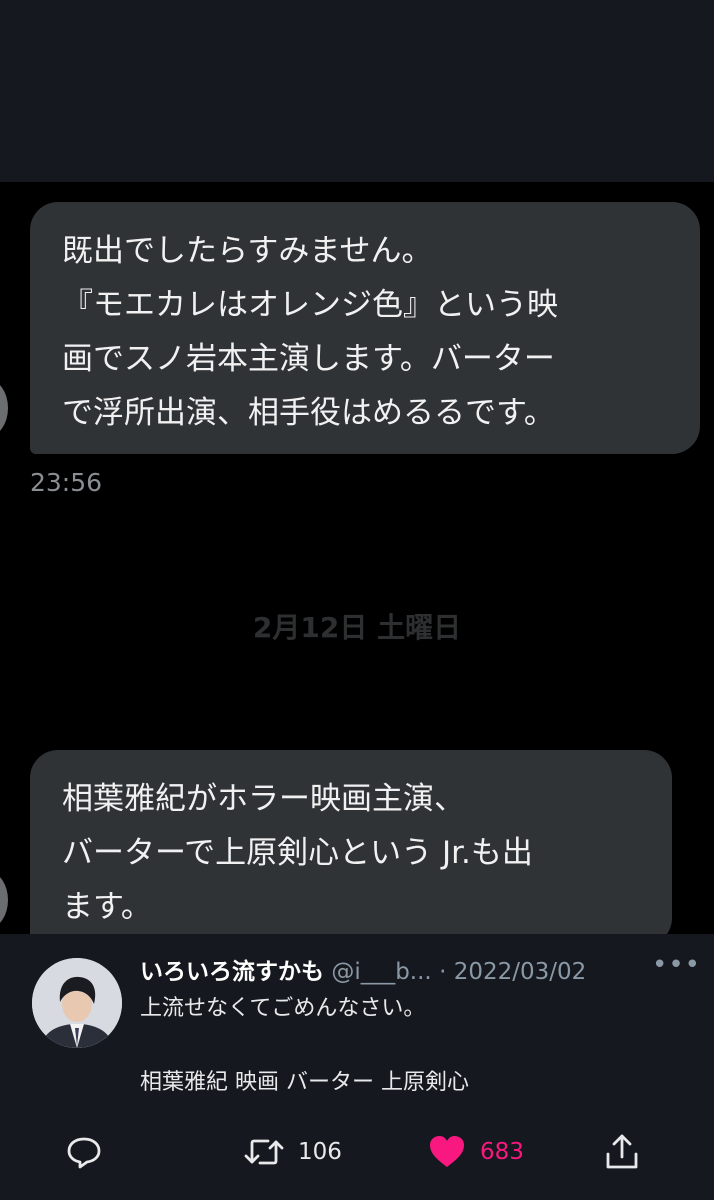  I want to click on message-bubble: 相葉雅紀がホラー映画主演、 バーターで上原剣心という Jr.も出 ます。, so click(351, 842).